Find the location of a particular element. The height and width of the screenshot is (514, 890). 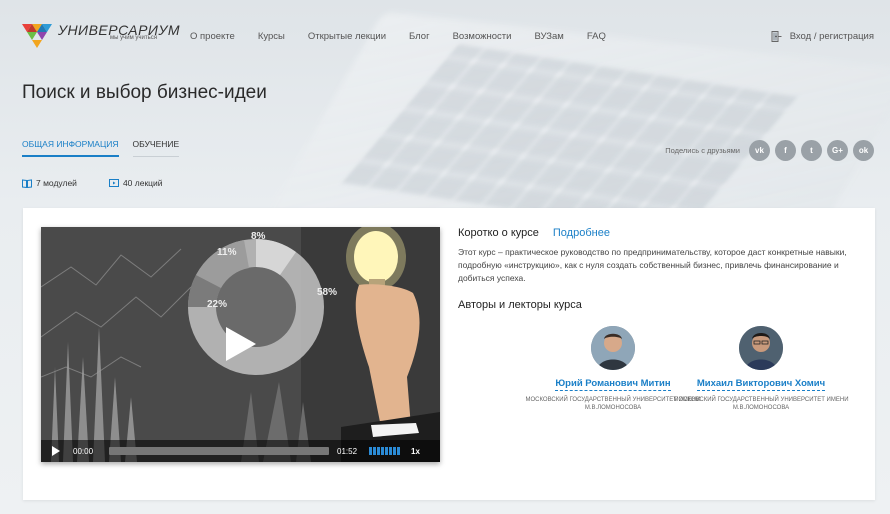

tab-general-info: Общая информация is located at coordinates (70, 148).